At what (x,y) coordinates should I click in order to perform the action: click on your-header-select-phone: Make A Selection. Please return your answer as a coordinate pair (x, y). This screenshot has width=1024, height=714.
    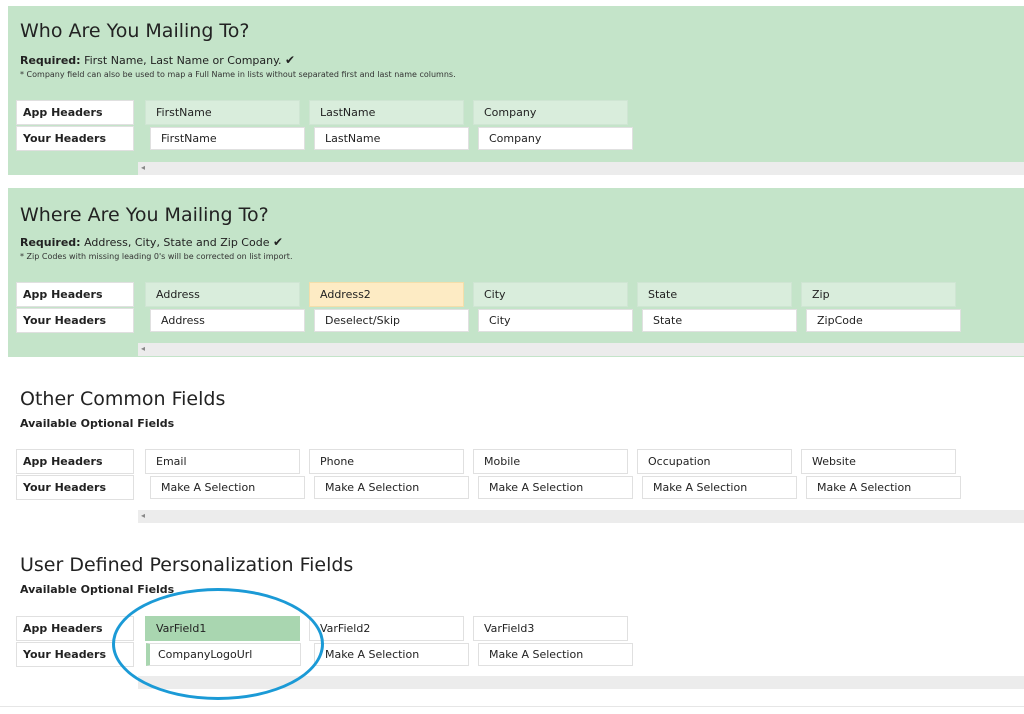
    Looking at the image, I should click on (391, 487).